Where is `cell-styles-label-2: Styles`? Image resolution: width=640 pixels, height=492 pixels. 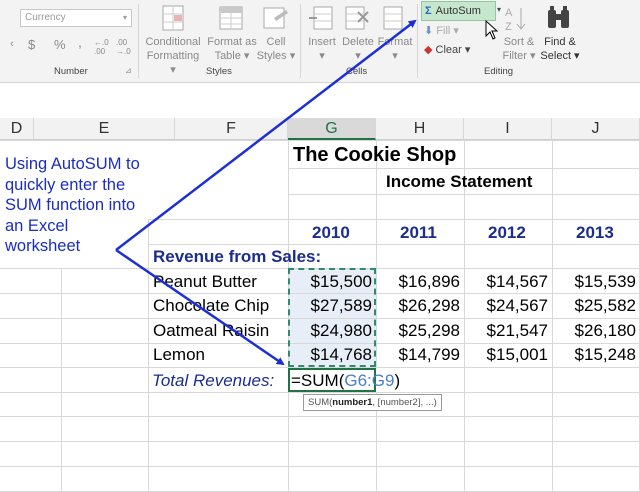
cell-styles-label-2: Styles is located at coordinates (271, 56).